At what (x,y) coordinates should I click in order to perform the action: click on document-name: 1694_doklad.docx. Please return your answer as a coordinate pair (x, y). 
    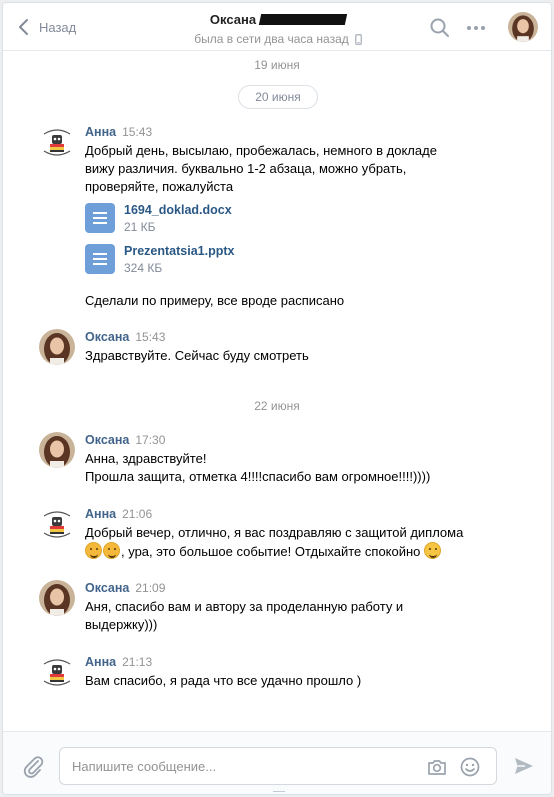
    Looking at the image, I should click on (178, 210).